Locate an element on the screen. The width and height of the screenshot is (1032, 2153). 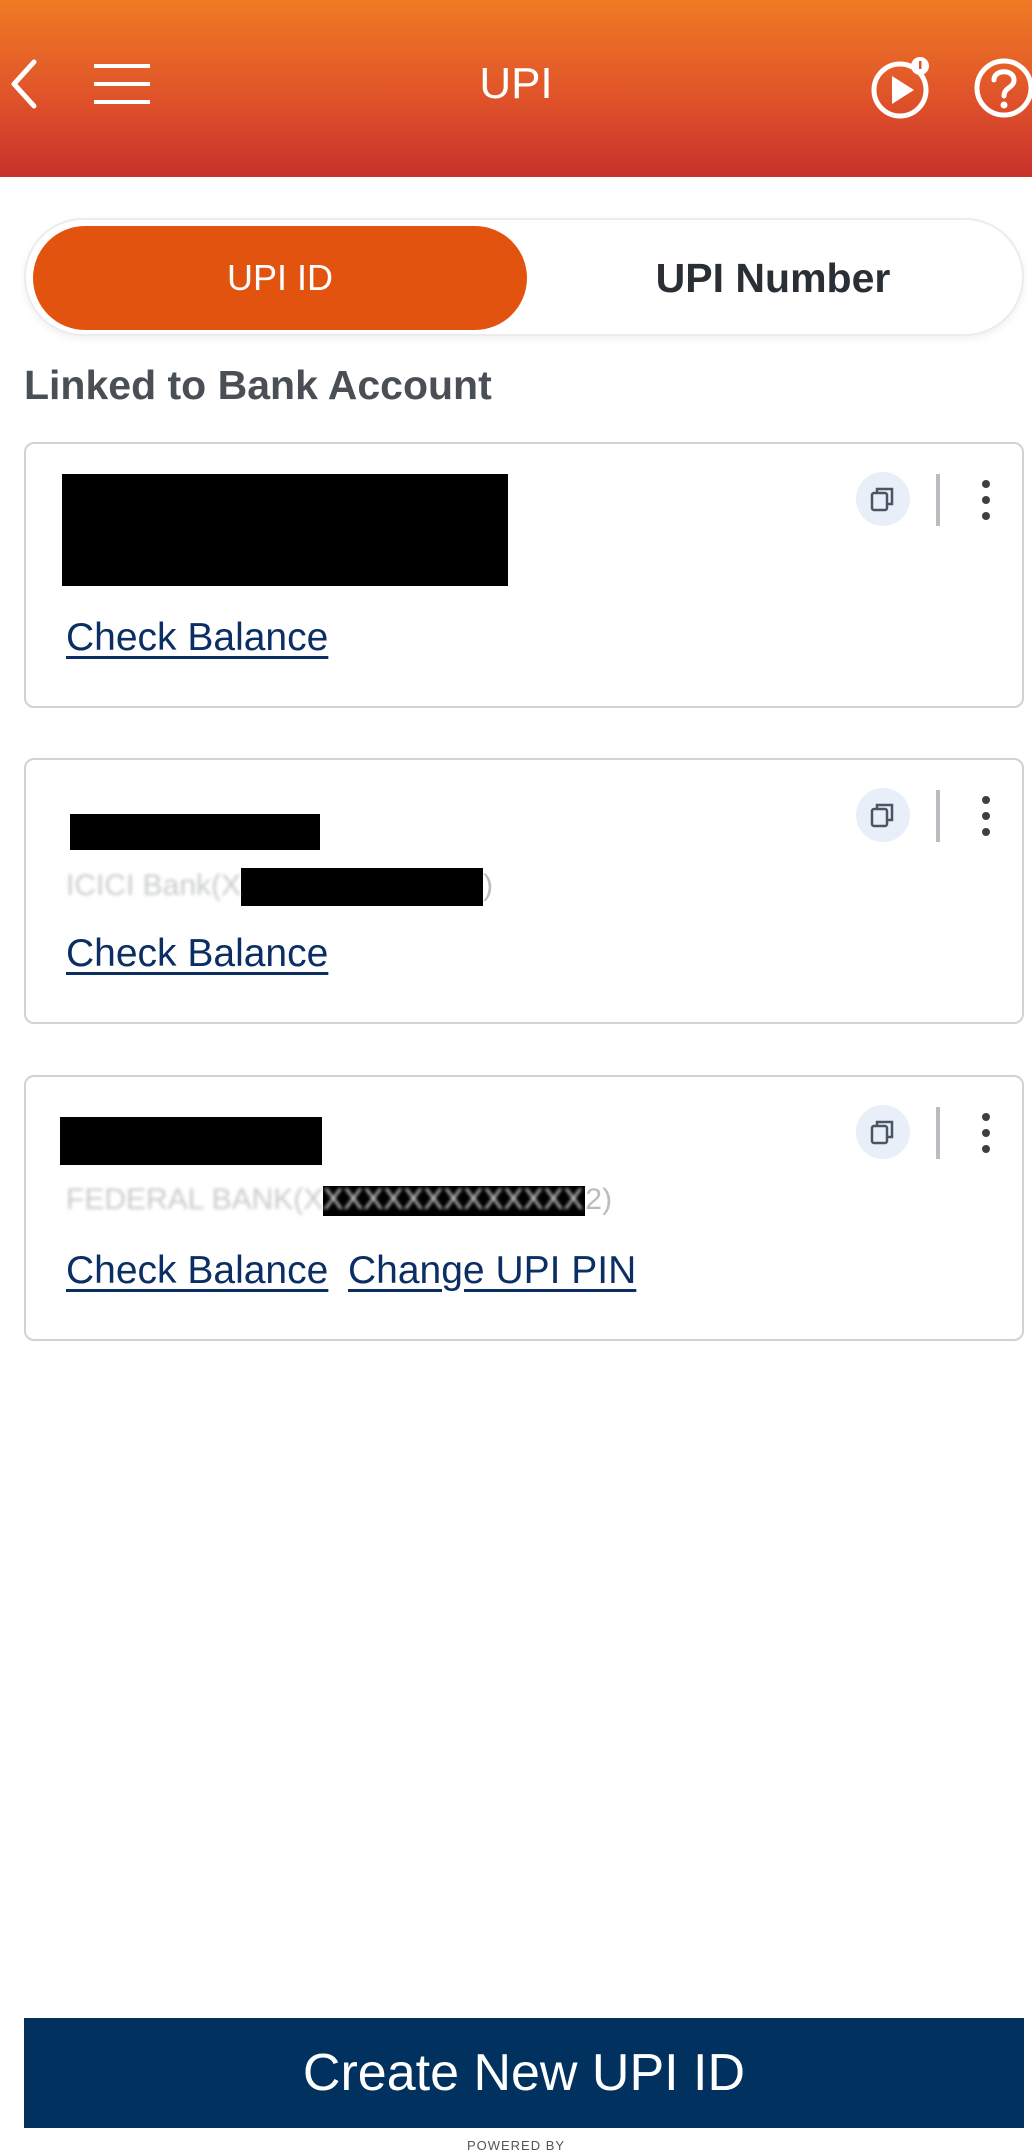
video-tutorial-icon is located at coordinates (900, 88).